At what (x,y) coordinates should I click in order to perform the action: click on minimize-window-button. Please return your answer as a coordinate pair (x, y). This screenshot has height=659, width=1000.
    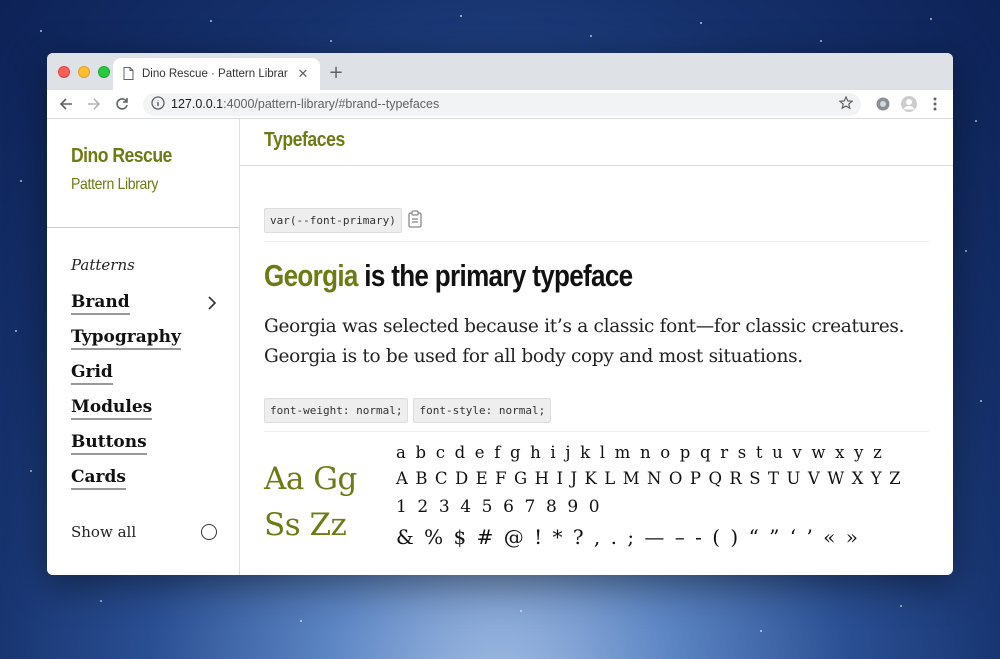
    Looking at the image, I should click on (84, 72).